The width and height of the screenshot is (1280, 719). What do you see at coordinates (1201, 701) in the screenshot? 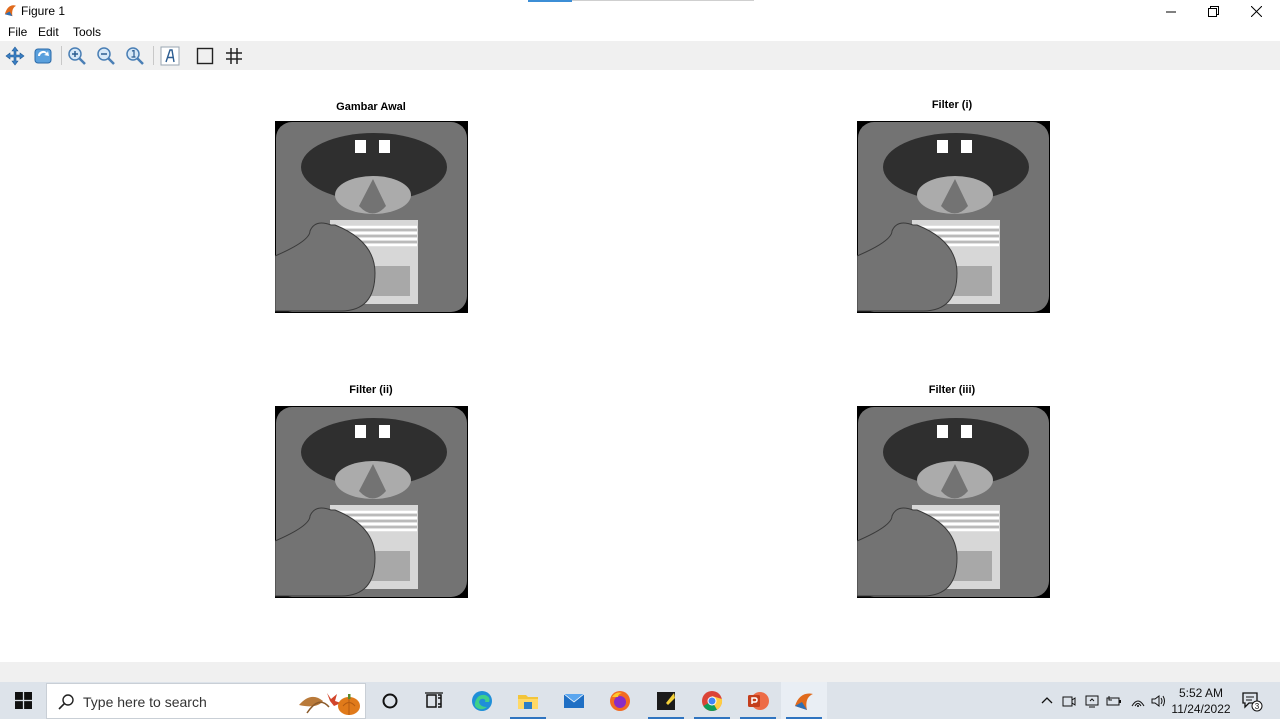
I see `taskbar-clock: 5:52 AM 11/24/2022` at bounding box center [1201, 701].